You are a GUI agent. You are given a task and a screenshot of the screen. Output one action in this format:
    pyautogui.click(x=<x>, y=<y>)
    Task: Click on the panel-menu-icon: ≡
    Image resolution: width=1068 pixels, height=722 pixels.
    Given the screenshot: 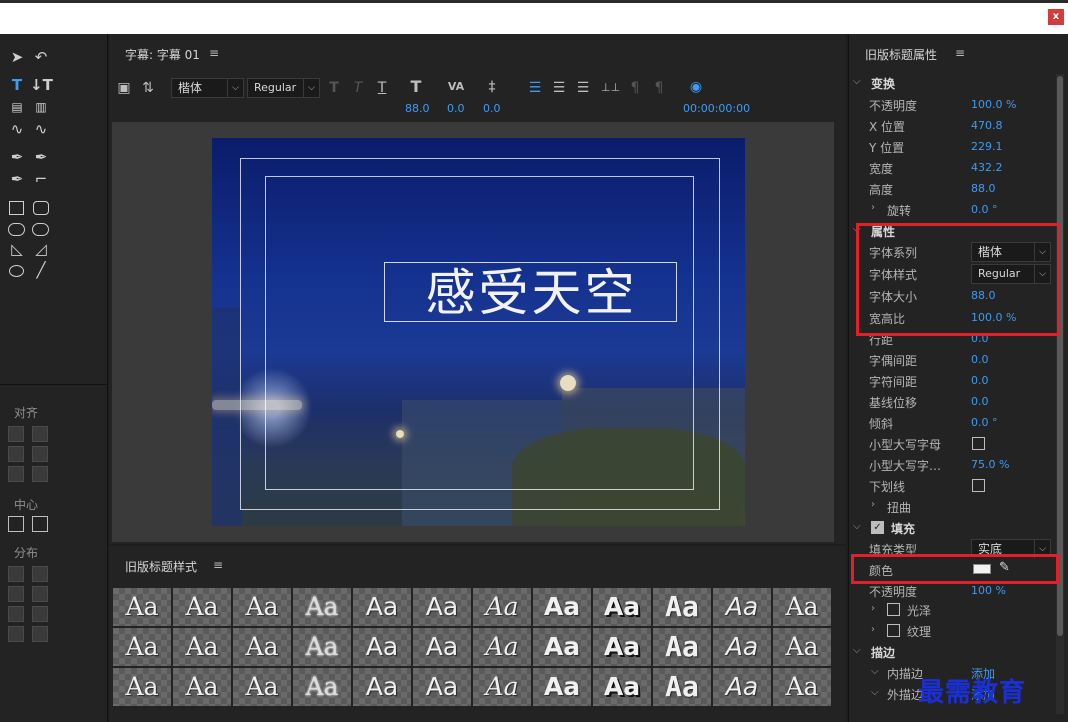 What is the action you would take?
    pyautogui.click(x=214, y=53)
    